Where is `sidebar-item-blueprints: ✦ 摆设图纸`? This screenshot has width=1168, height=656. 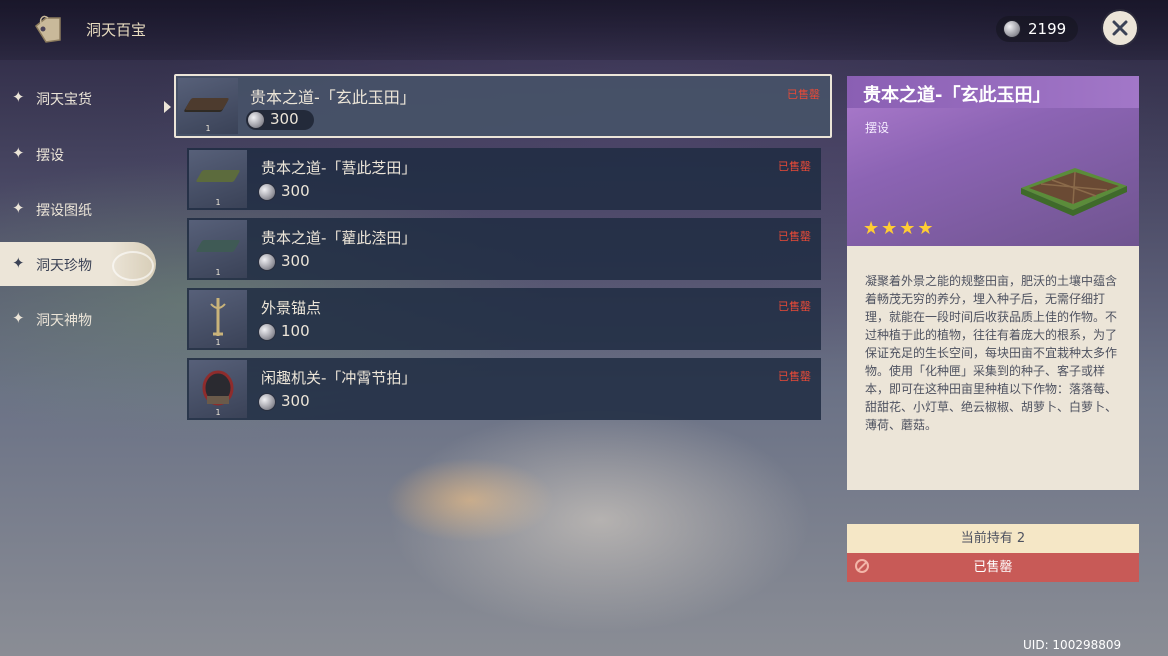
sidebar-item-blueprints: ✦ 摆设图纸 is located at coordinates (75, 209).